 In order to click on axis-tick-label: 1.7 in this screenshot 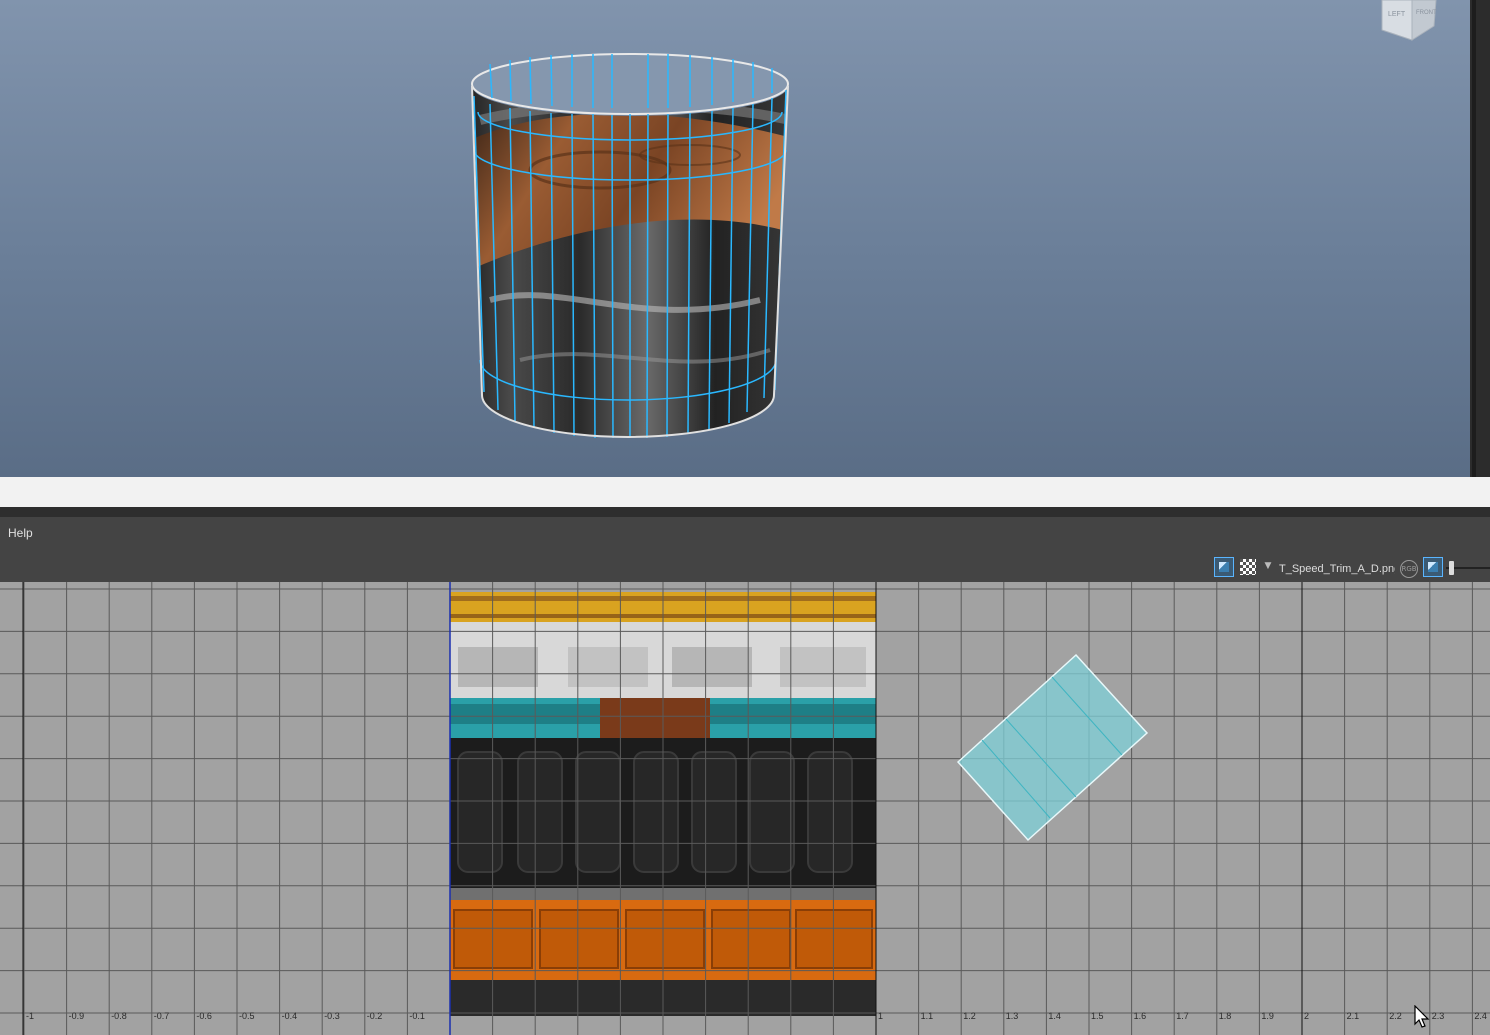, I will do `click(1182, 1016)`.